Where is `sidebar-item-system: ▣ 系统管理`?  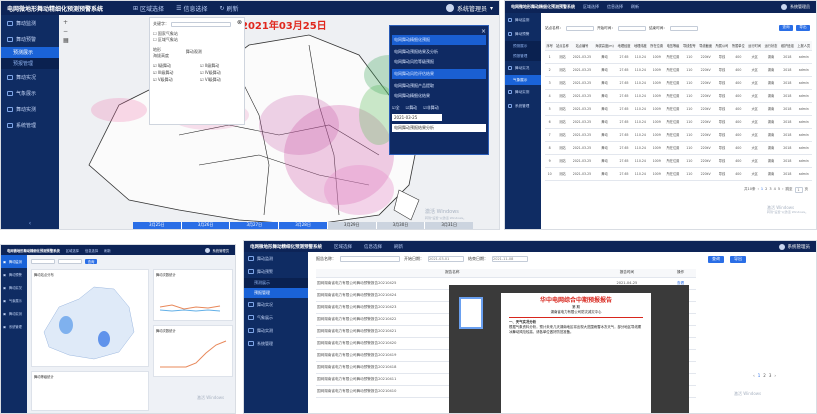 sidebar-item-system: ▣ 系统管理 is located at coordinates (14, 326).